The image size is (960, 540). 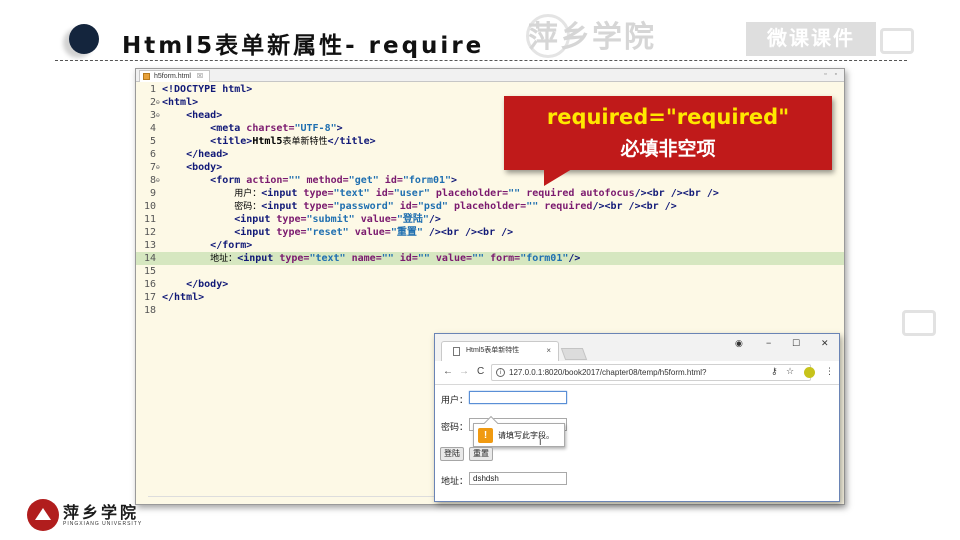 What do you see at coordinates (366, 206) in the screenshot?
I see `code-token: "password"` at bounding box center [366, 206].